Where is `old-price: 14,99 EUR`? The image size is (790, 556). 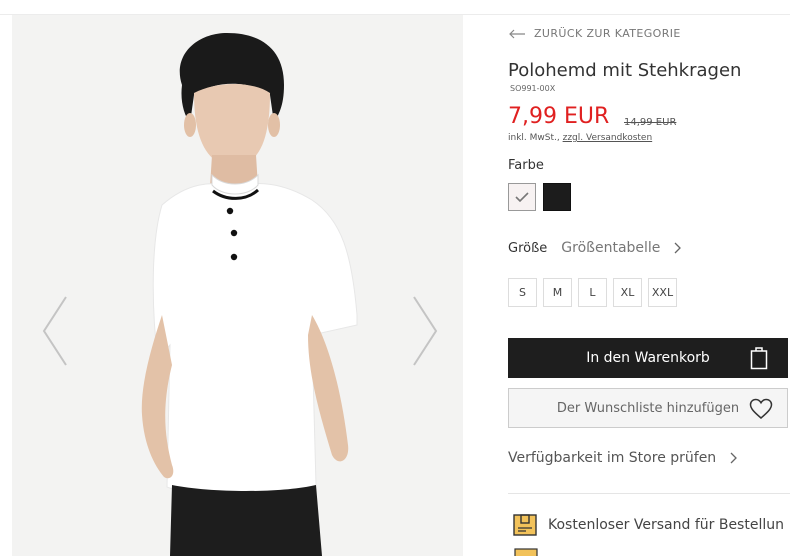 old-price: 14,99 EUR is located at coordinates (650, 122).